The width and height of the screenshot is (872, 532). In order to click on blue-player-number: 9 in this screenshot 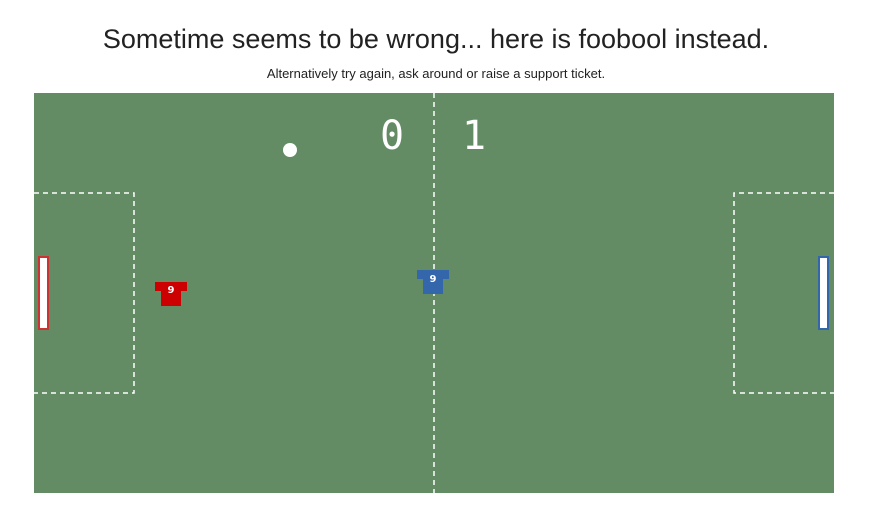, I will do `click(433, 279)`.